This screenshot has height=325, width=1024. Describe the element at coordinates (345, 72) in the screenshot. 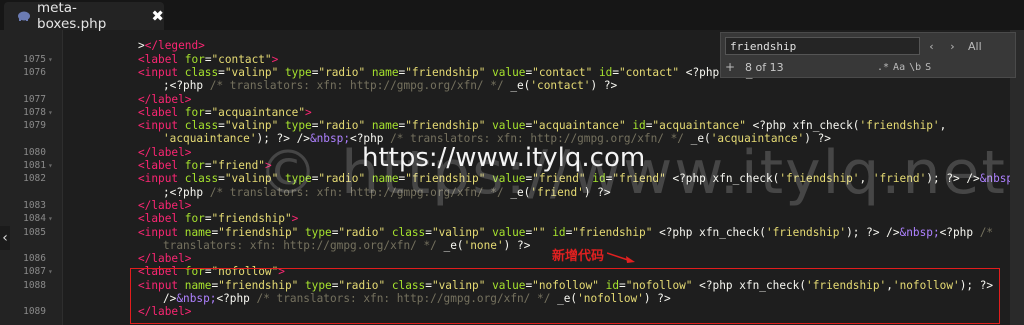

I see `code-token: "radio"` at that location.